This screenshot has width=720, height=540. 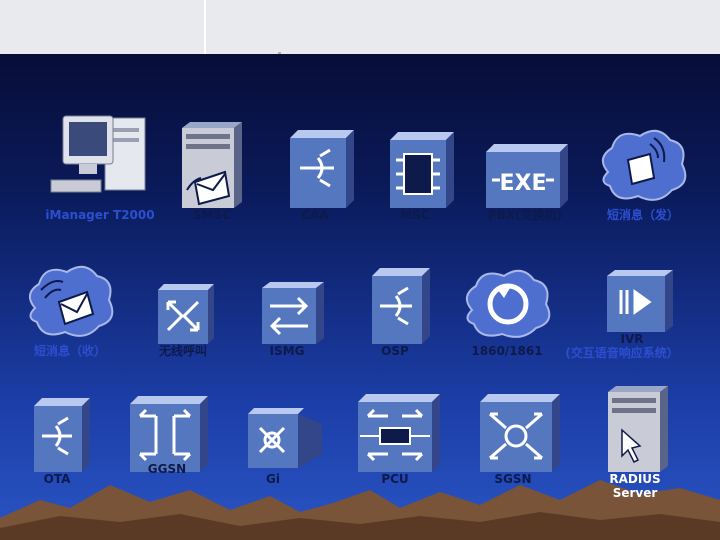 I want to click on node-sgsn: SGSN, so click(x=513, y=439).